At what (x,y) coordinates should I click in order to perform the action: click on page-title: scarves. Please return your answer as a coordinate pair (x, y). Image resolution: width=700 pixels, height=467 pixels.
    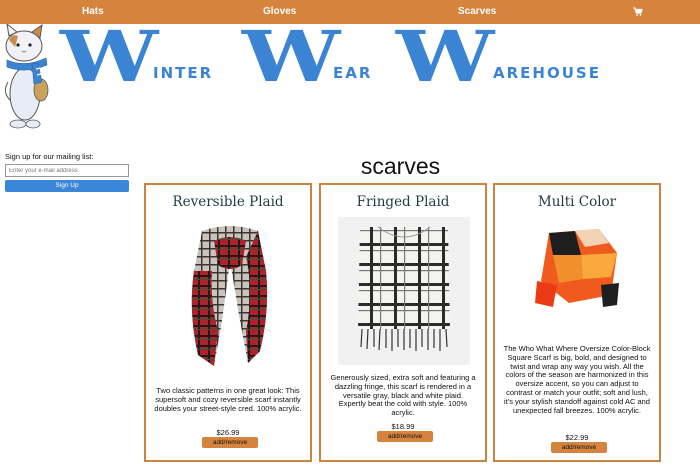
    Looking at the image, I should click on (400, 166).